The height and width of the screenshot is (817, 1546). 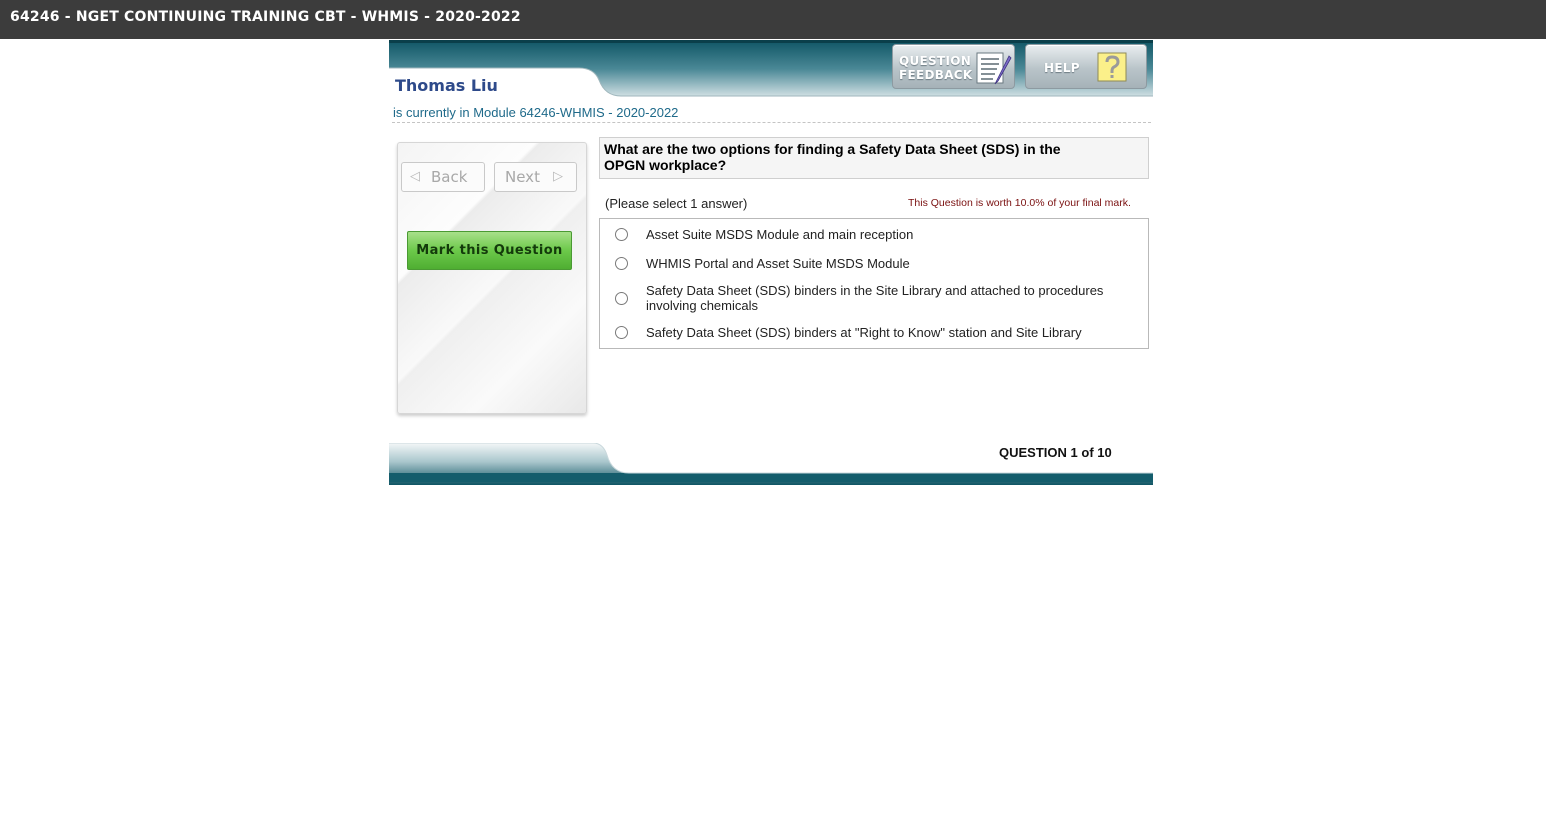 I want to click on next-button: Next ▷, so click(x=535, y=177).